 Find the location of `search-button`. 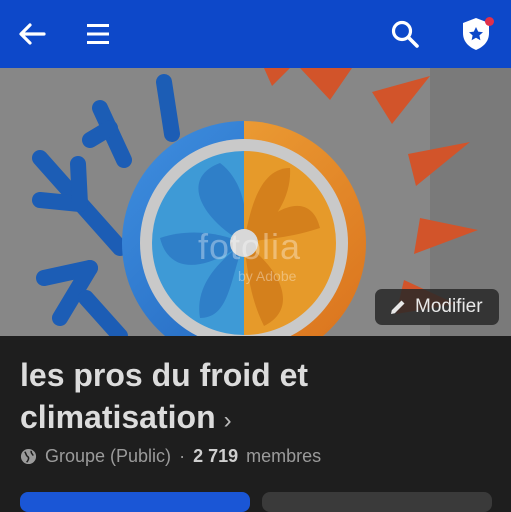

search-button is located at coordinates (405, 34).